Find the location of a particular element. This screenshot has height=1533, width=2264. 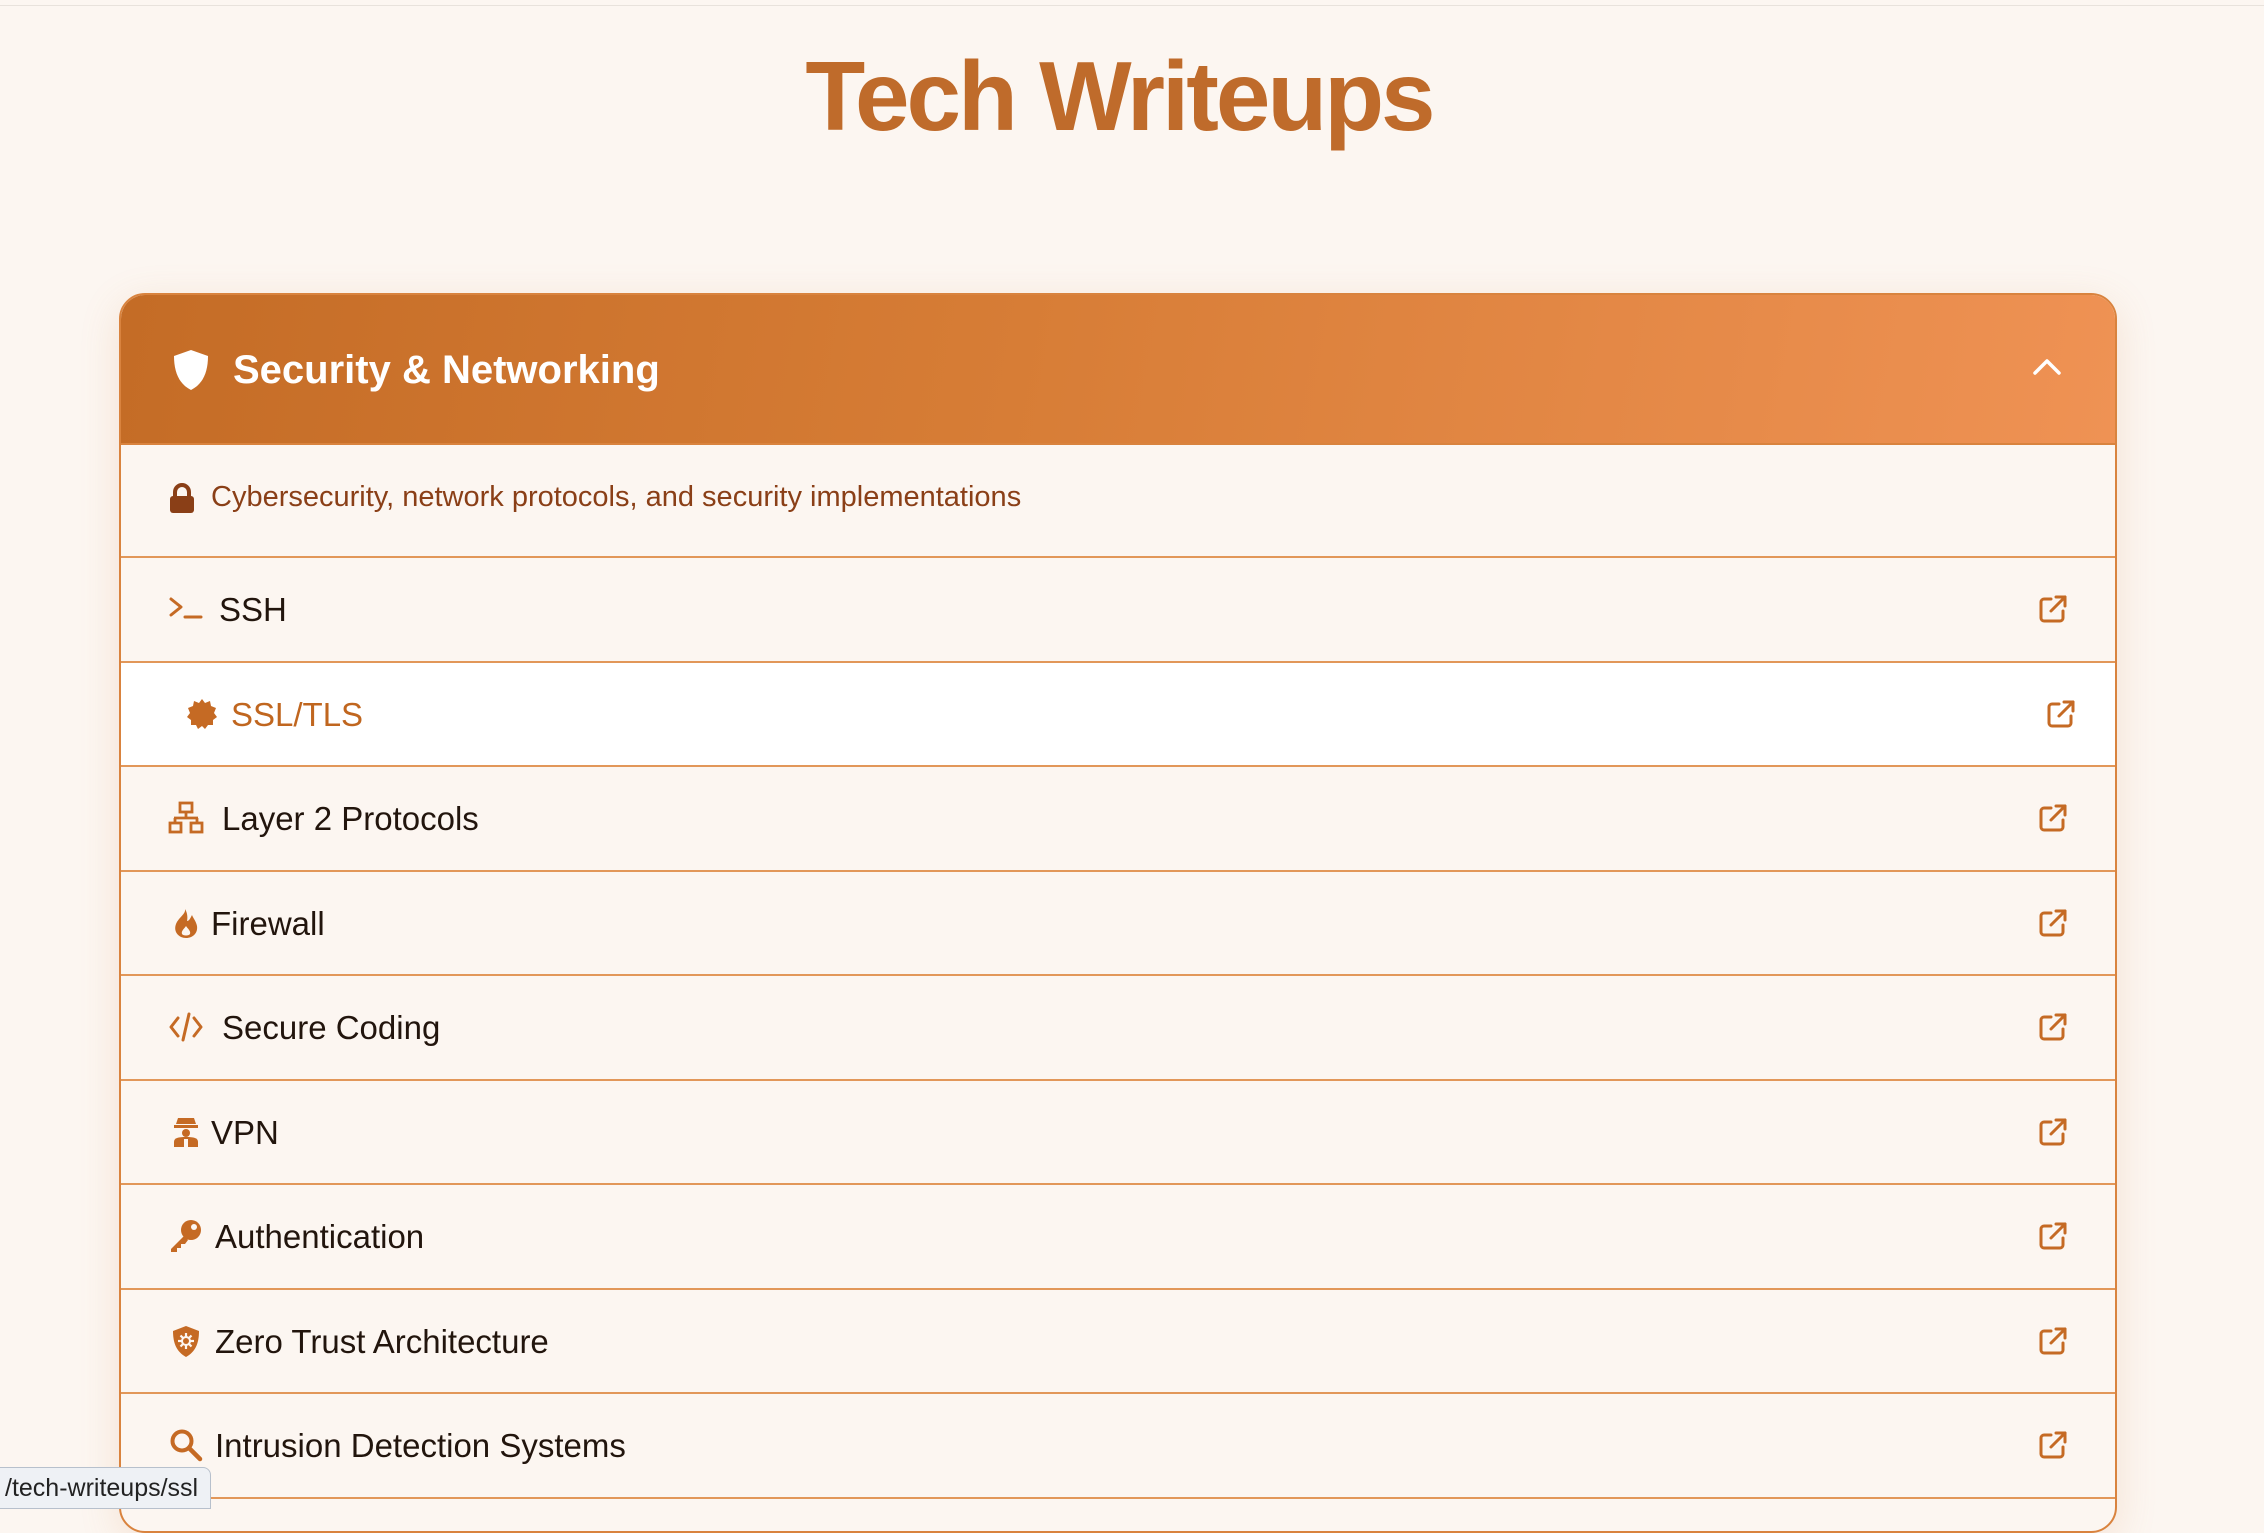

top-divider is located at coordinates (1132, 5).